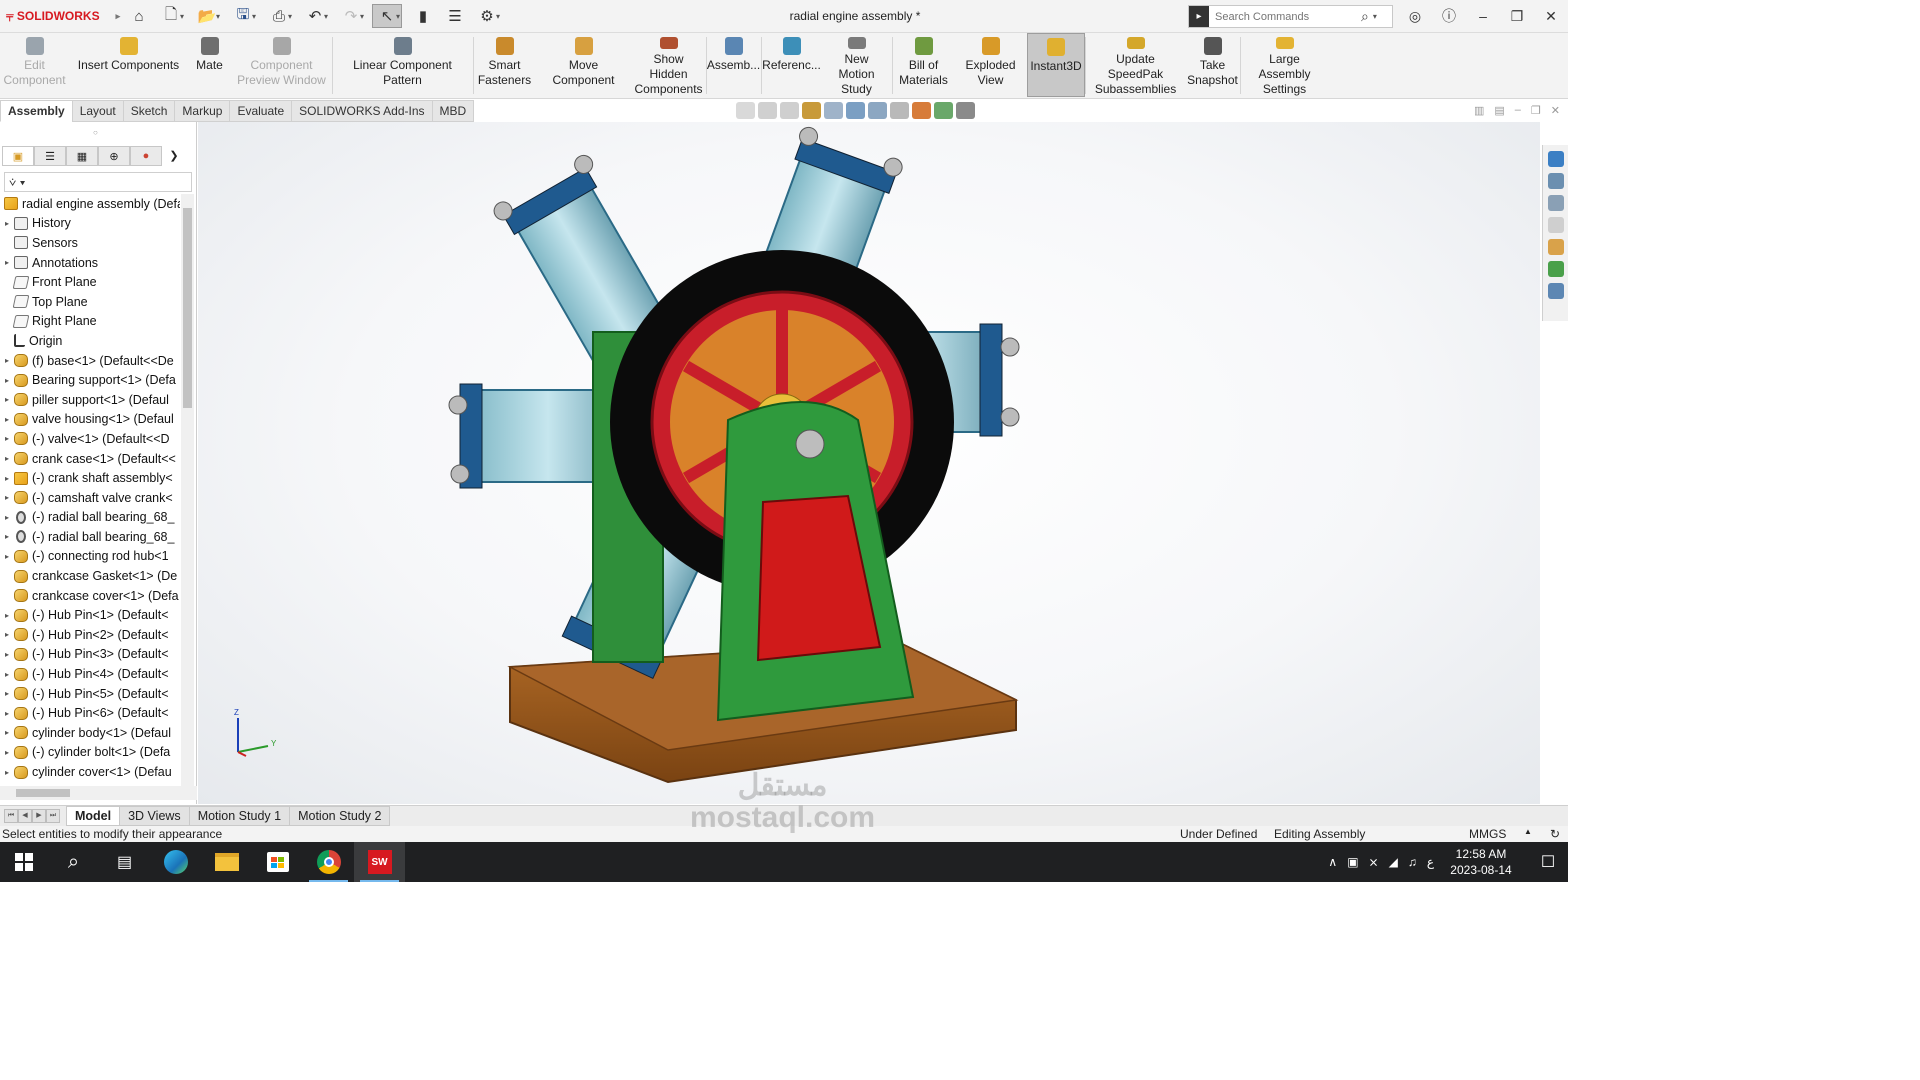  Describe the element at coordinates (60, 16) in the screenshot. I see `solidworks-logo: ⫧ SOLIDWORKS ▸` at that location.